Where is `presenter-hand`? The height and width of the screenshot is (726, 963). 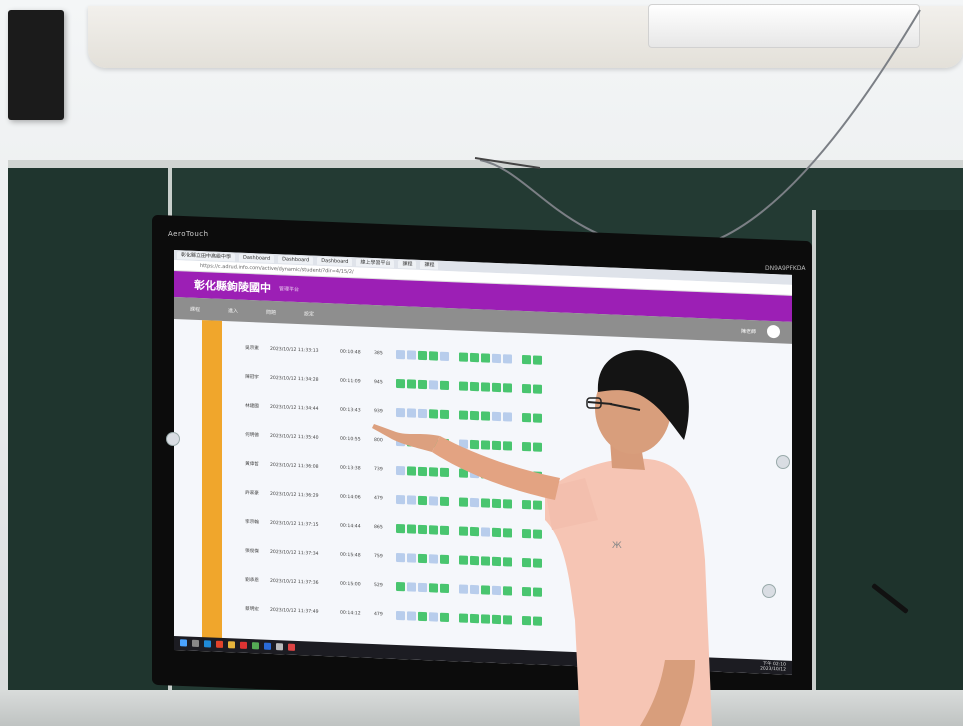 presenter-hand is located at coordinates (406, 438).